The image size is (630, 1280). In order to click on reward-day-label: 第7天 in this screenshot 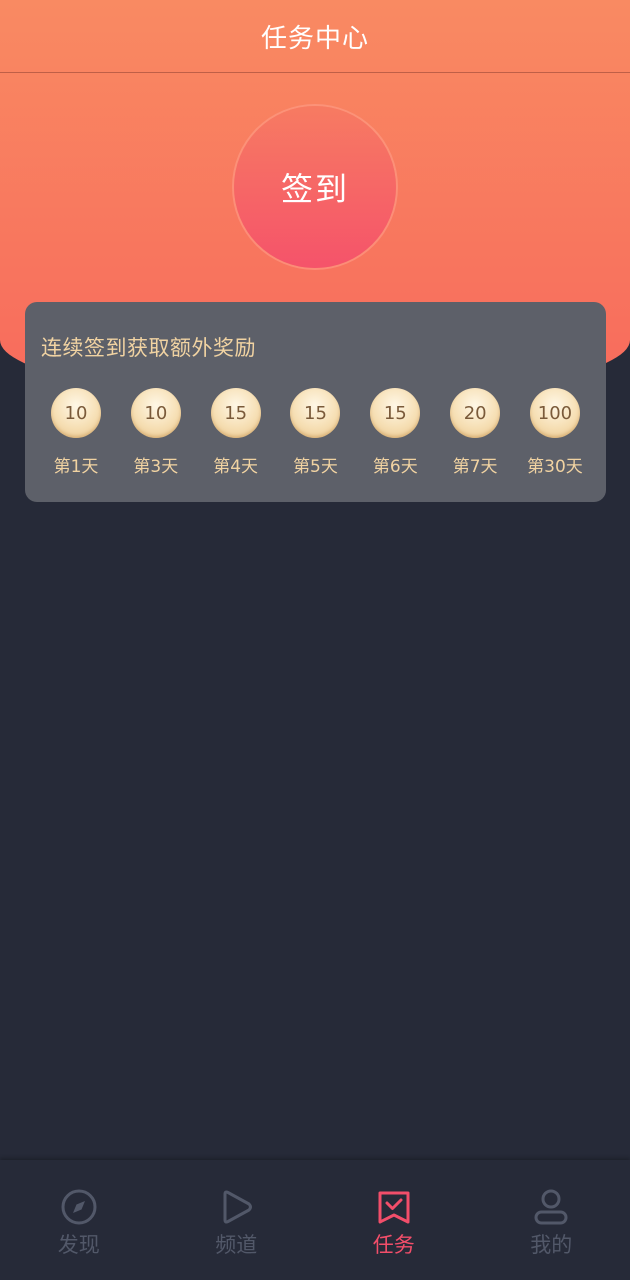, I will do `click(475, 467)`.